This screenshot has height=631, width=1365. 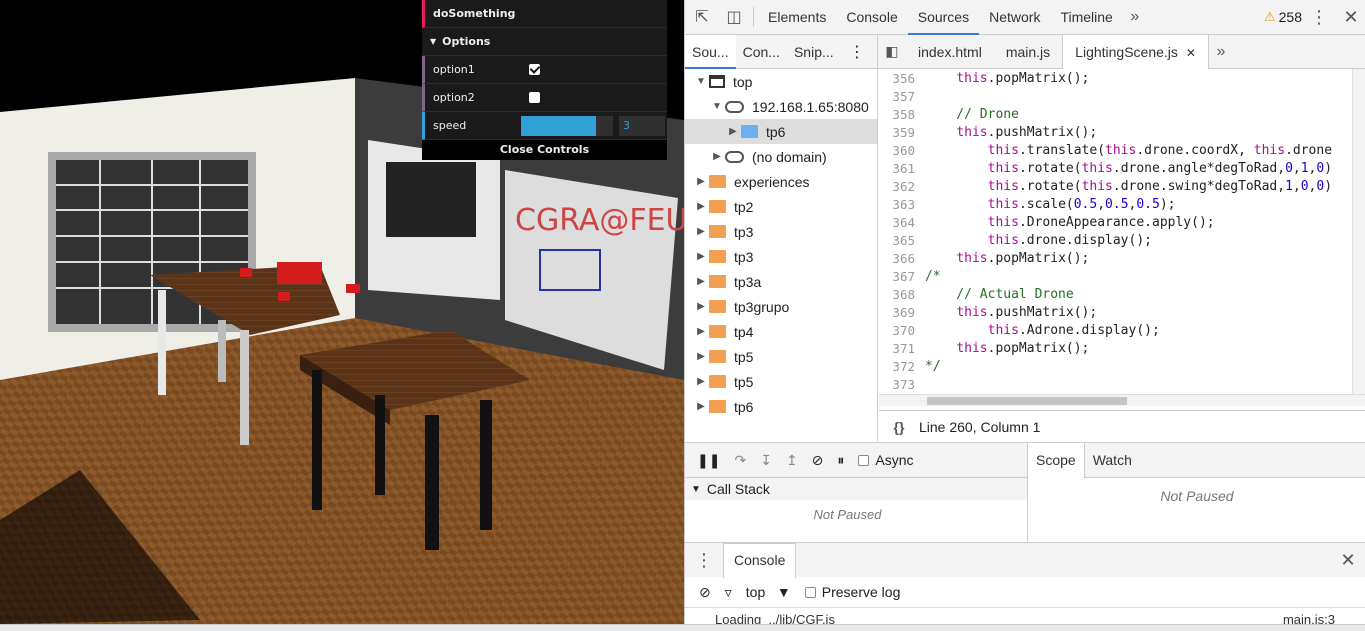 I want to click on pause-icon: ❚❚, so click(x=708, y=460).